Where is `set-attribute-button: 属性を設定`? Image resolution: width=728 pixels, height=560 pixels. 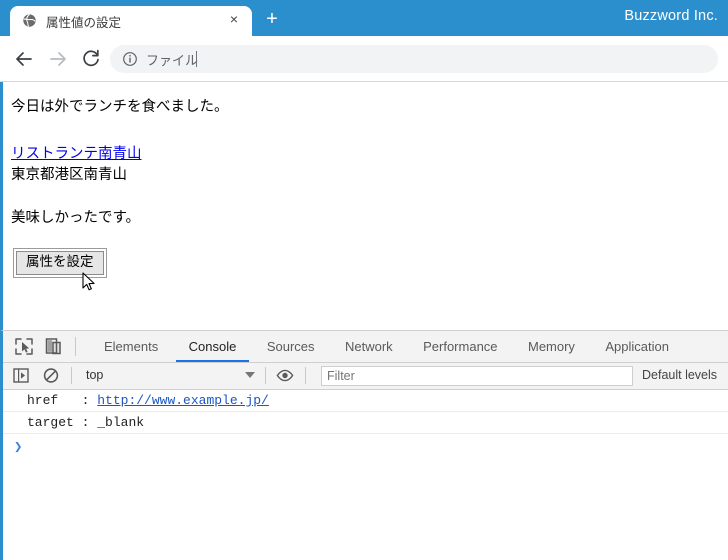
set-attribute-button: 属性を設定 is located at coordinates (60, 263).